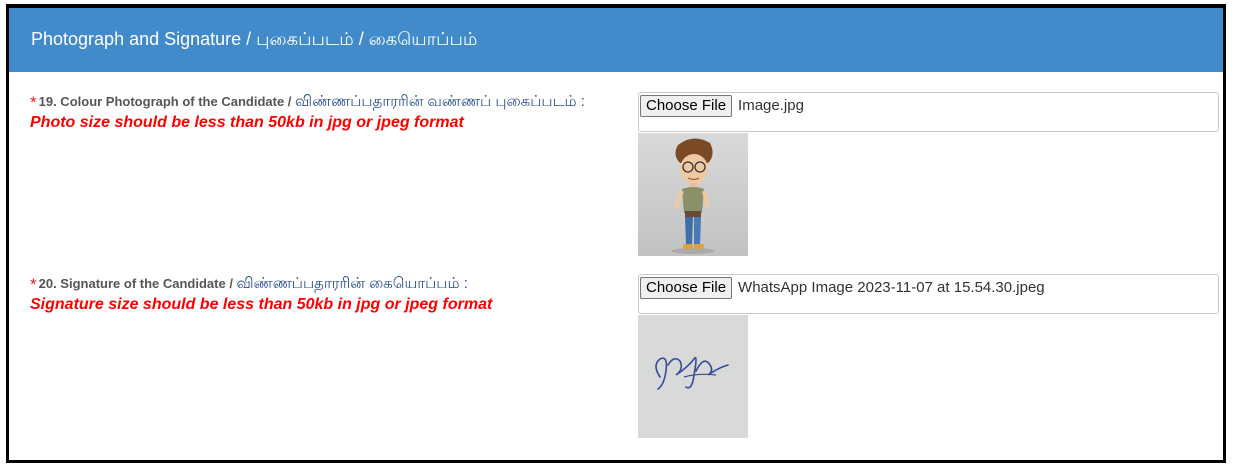  I want to click on signature-choose-file-button: Choose File, so click(686, 288).